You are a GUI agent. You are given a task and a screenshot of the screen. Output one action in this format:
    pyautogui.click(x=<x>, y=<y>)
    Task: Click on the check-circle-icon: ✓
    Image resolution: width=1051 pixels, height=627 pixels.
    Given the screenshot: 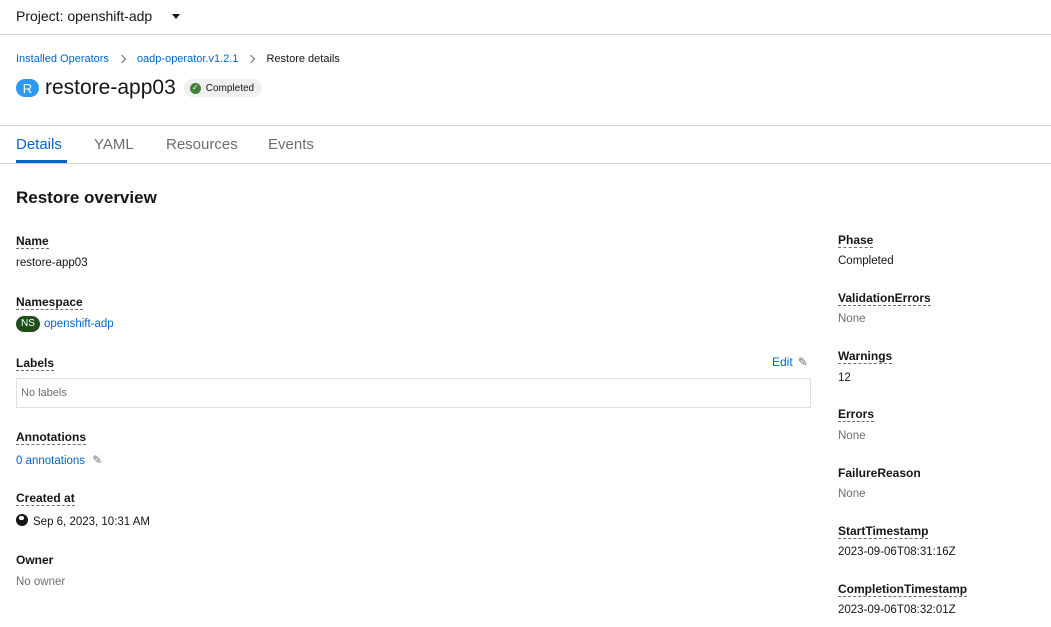 What is the action you would take?
    pyautogui.click(x=195, y=88)
    